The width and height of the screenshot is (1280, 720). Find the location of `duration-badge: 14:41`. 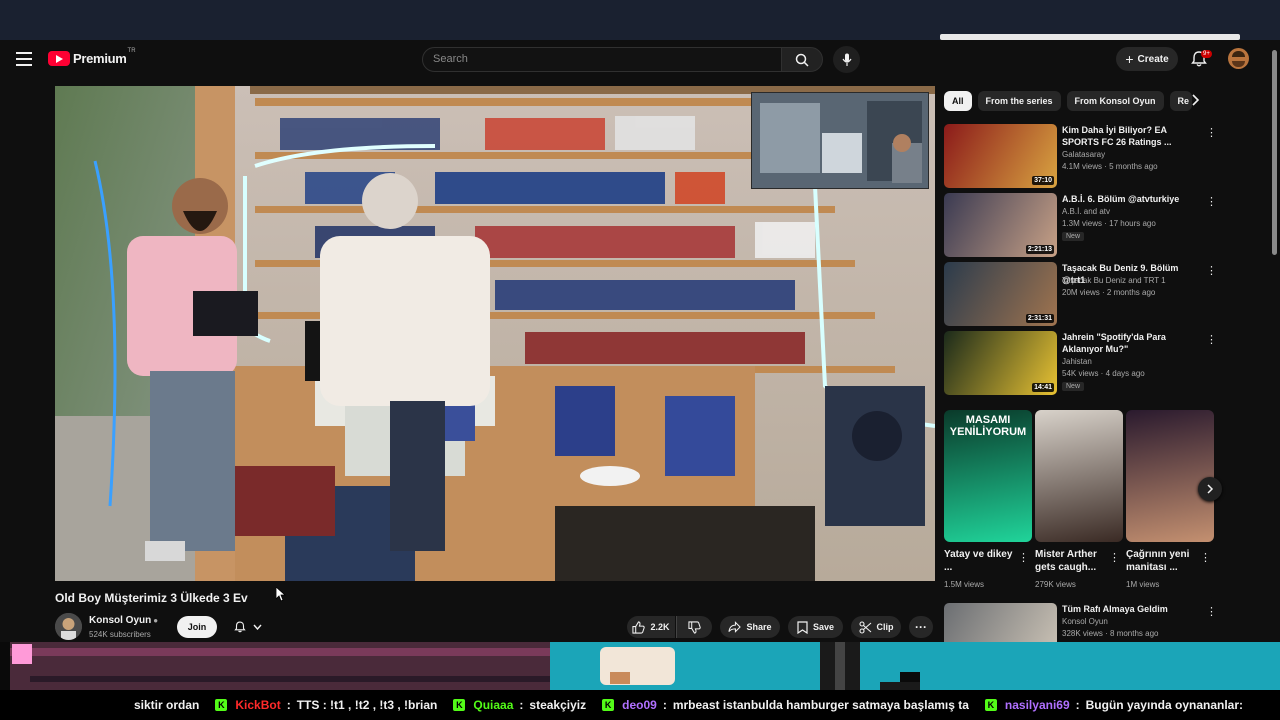

duration-badge: 14:41 is located at coordinates (1043, 387).